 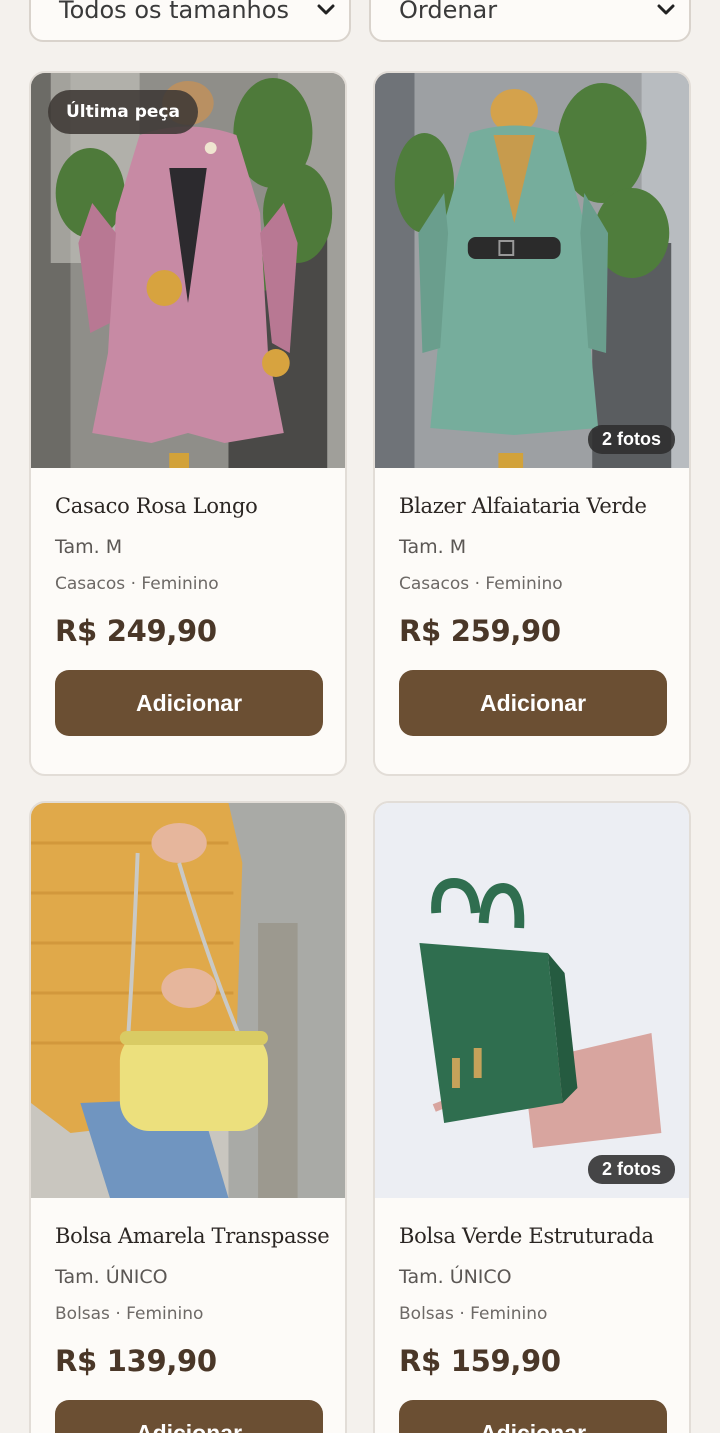 I want to click on product-name: Casaco Rosa Longo, so click(x=188, y=506).